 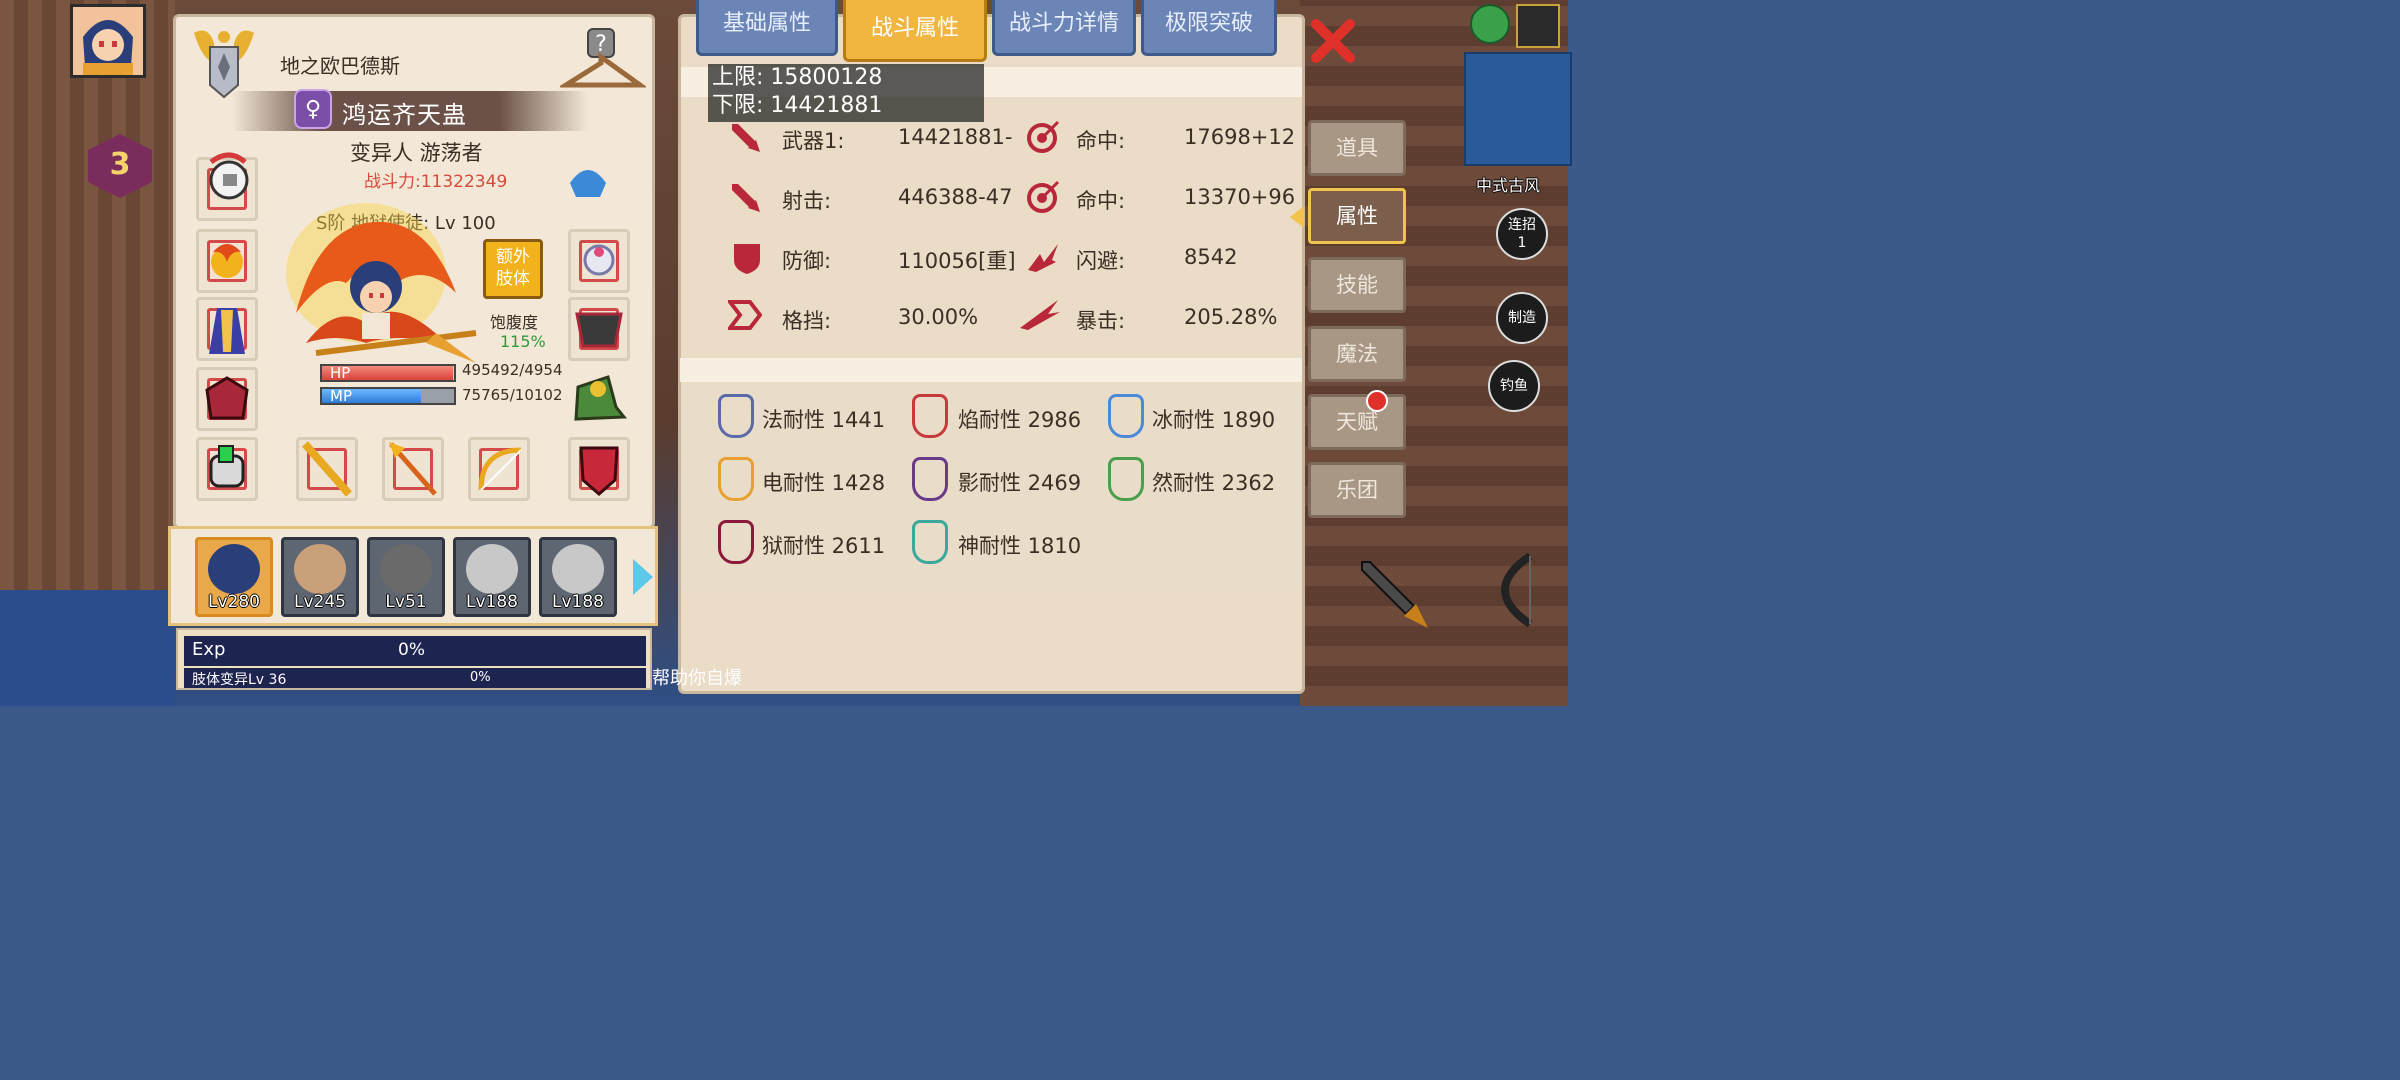 What do you see at coordinates (108, 47) in the screenshot?
I see `avatar-icon` at bounding box center [108, 47].